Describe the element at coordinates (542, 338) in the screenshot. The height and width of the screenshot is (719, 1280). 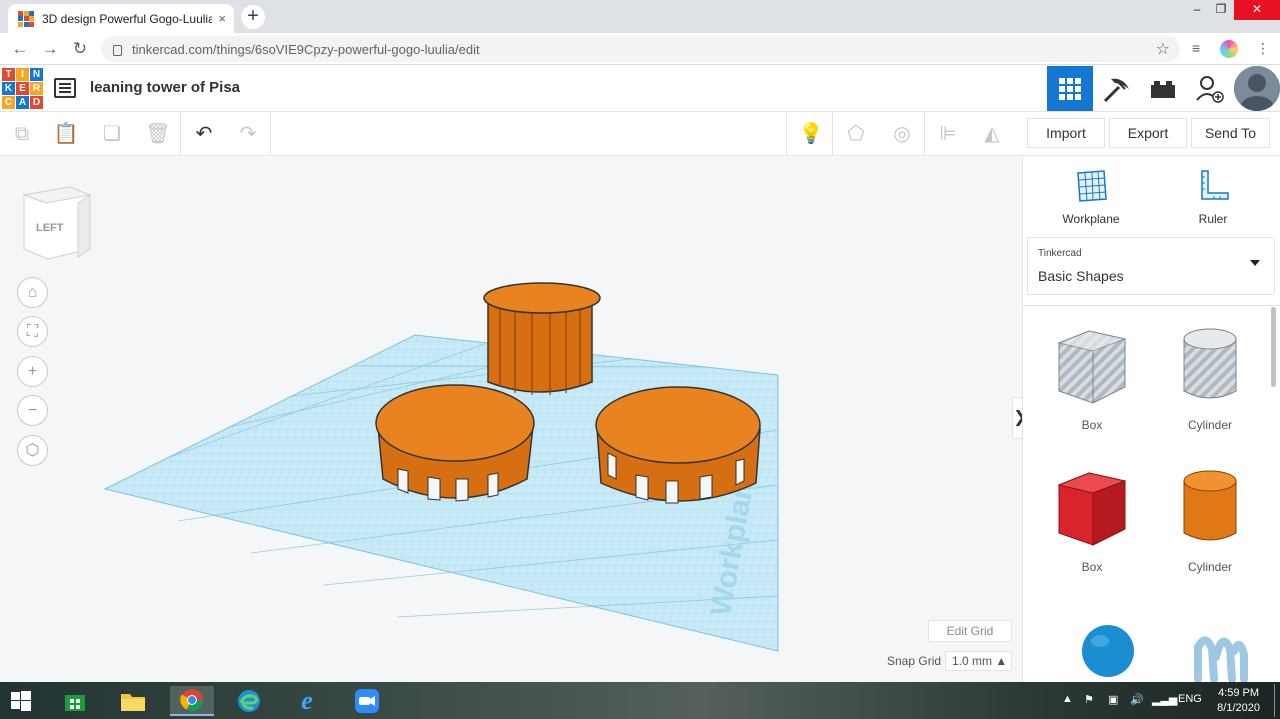
I see `orange-cylinder-back` at that location.